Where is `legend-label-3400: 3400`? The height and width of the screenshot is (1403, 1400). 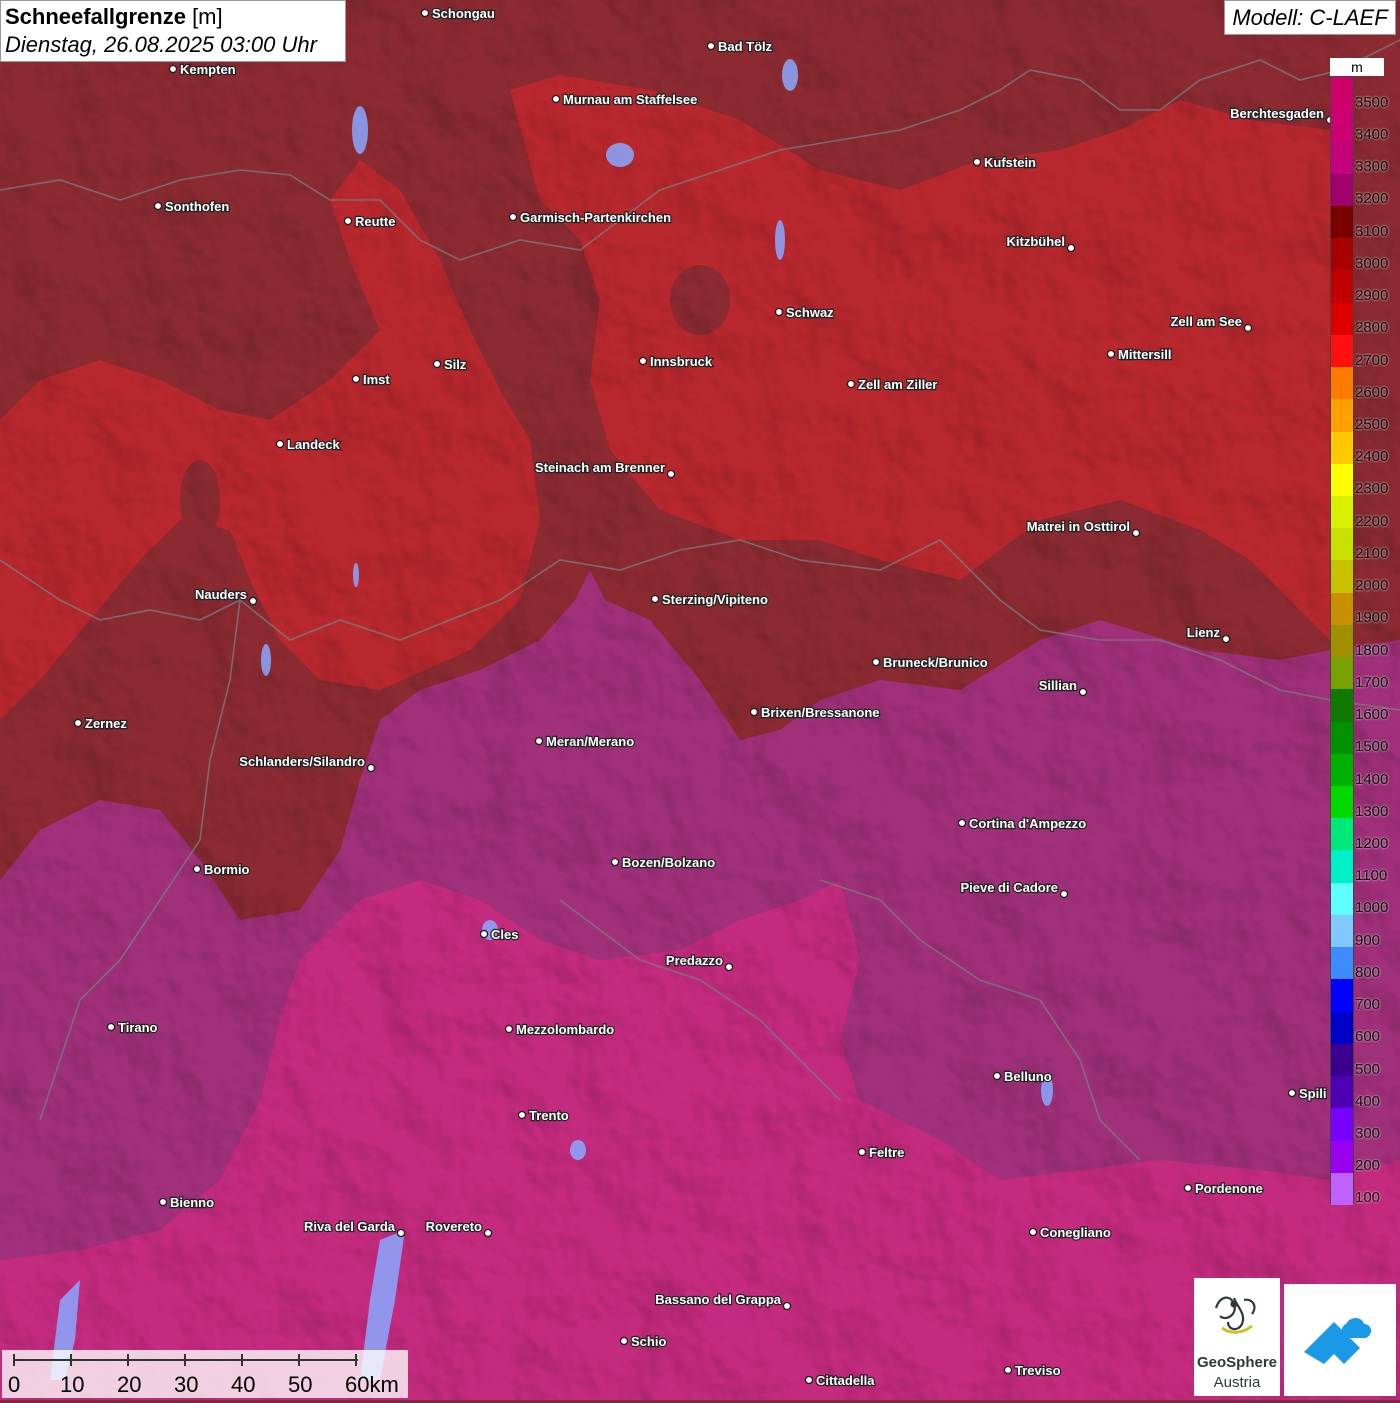 legend-label-3400: 3400 is located at coordinates (1372, 134).